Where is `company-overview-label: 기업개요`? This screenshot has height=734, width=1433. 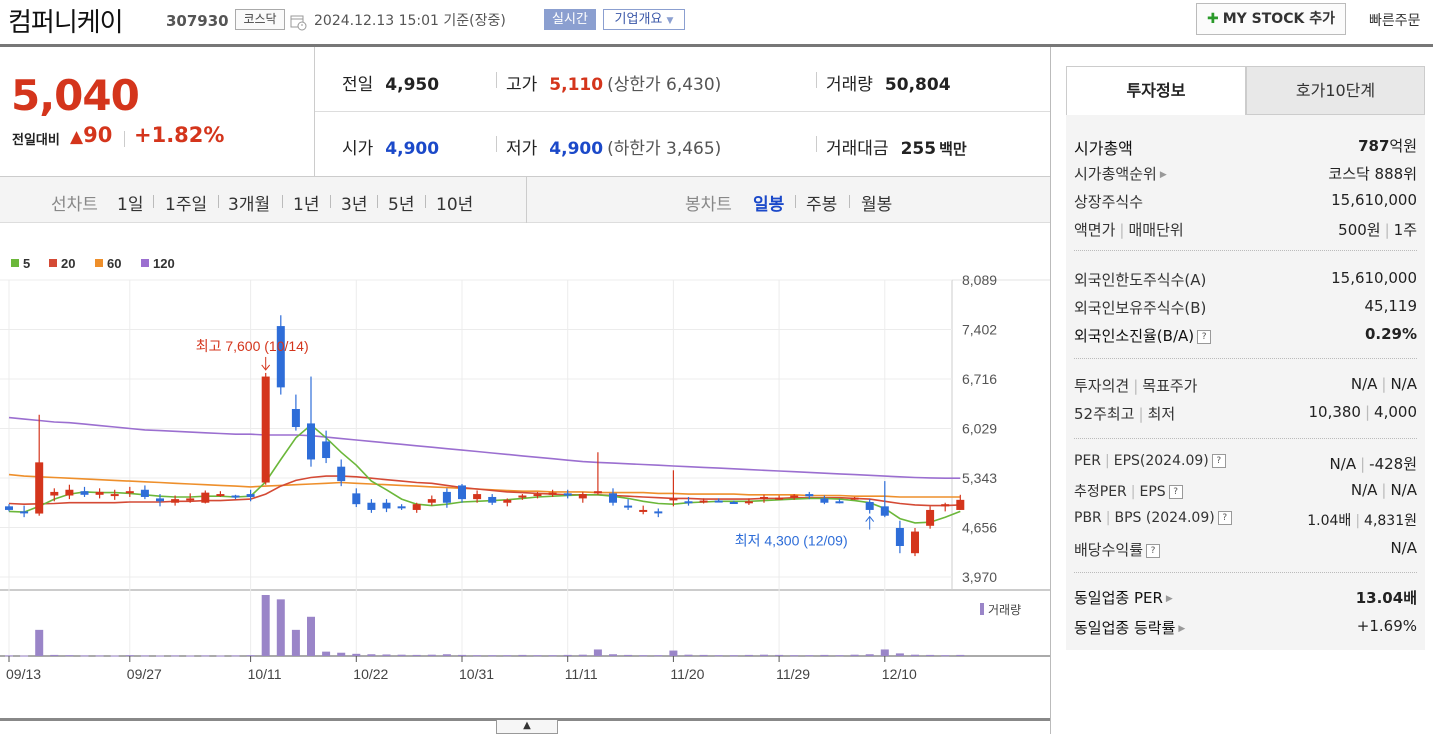 company-overview-label: 기업개요 is located at coordinates (638, 19).